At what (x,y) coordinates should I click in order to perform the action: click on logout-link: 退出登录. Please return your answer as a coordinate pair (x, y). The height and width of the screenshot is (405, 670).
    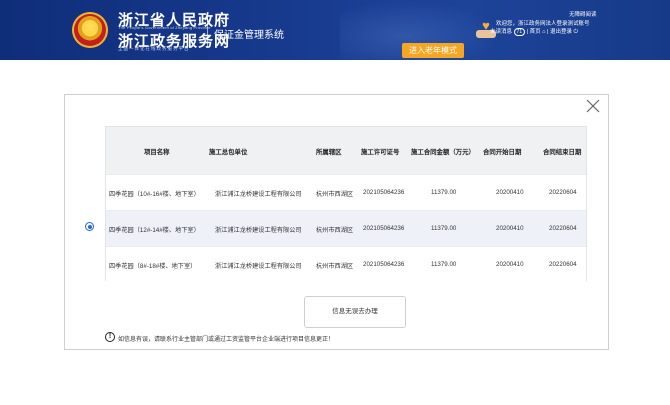
    Looking at the image, I should click on (561, 32).